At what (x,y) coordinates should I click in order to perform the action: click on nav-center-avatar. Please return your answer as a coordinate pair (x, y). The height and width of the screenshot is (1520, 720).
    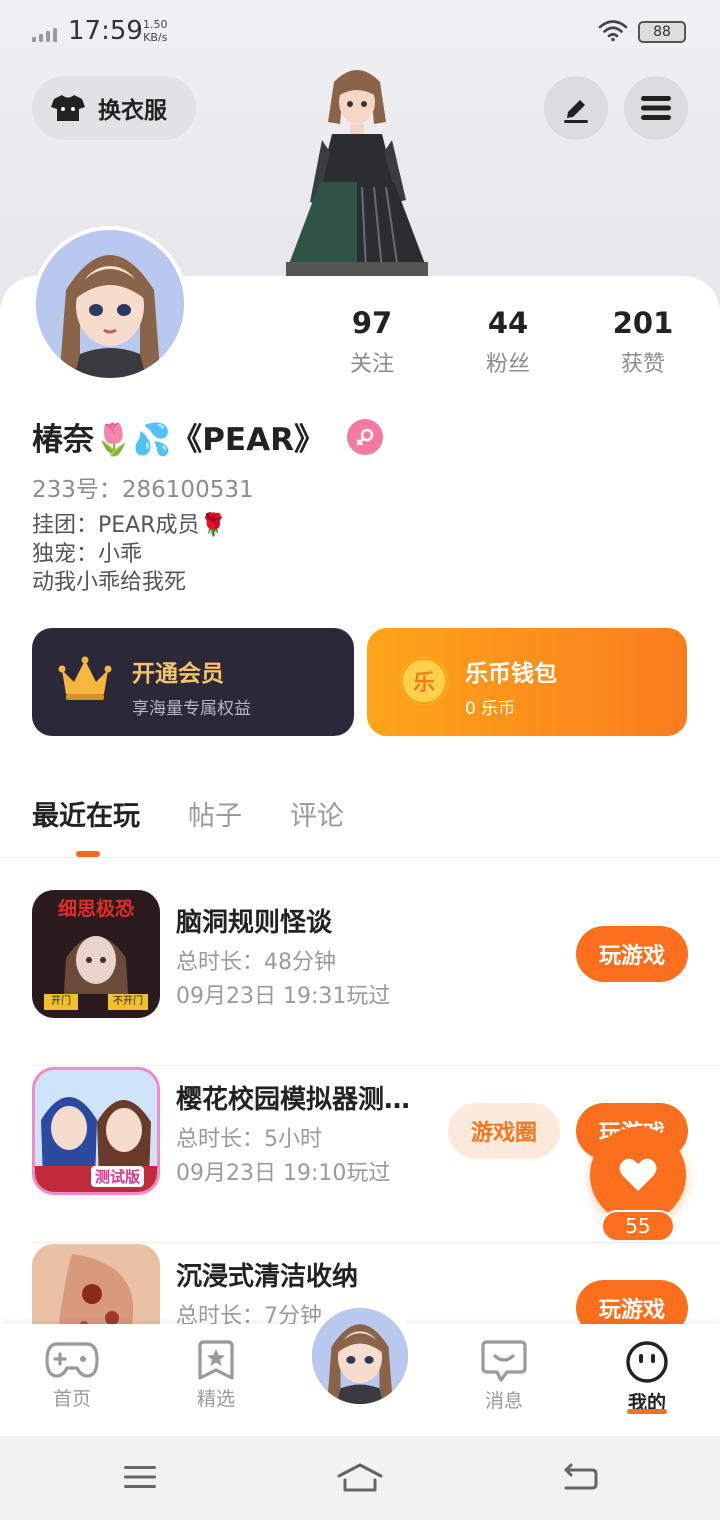
    Looking at the image, I should click on (360, 1356).